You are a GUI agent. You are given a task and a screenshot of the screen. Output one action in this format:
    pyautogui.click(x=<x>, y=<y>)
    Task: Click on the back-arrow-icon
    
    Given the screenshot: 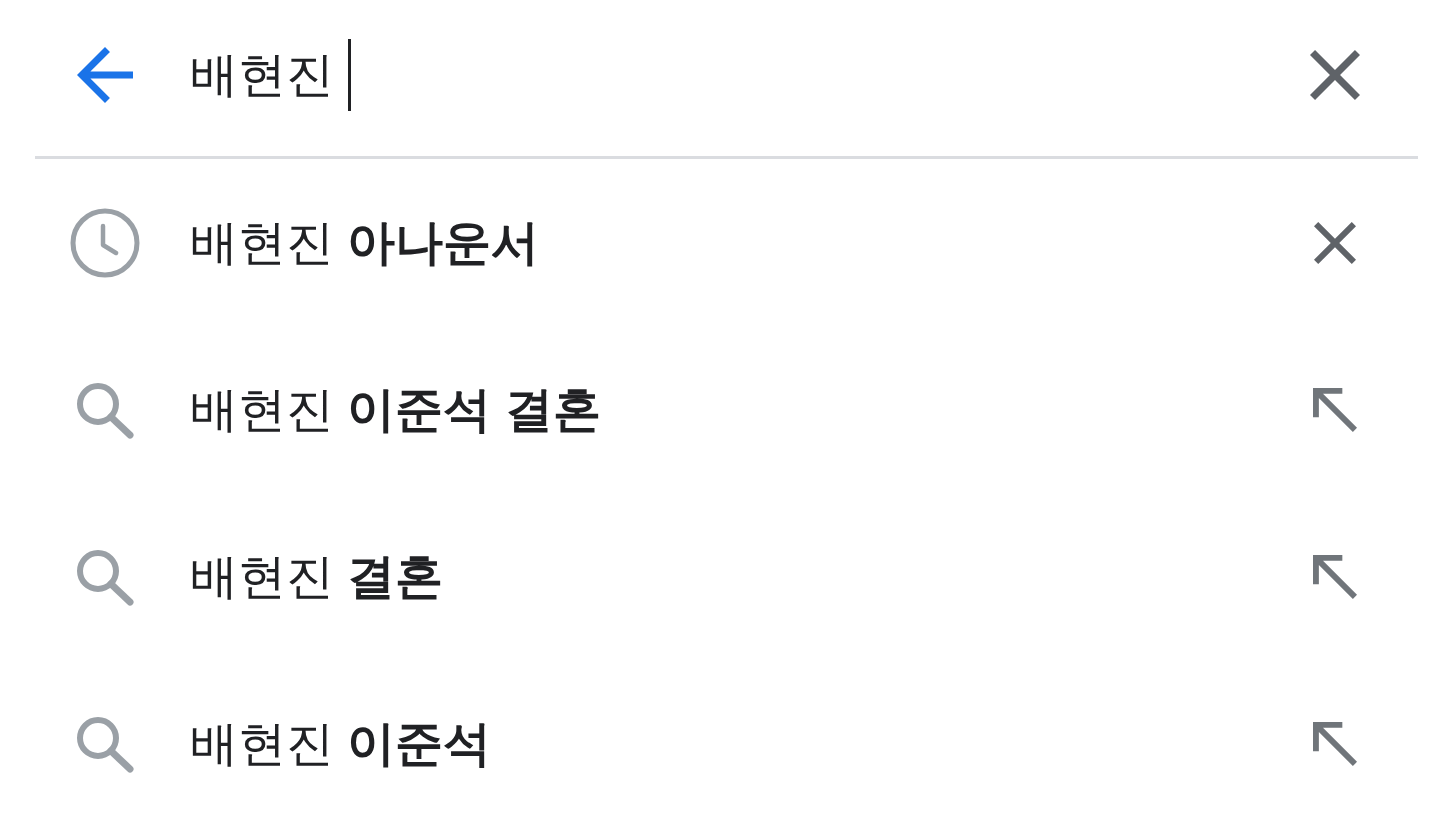 What is the action you would take?
    pyautogui.click(x=105, y=75)
    